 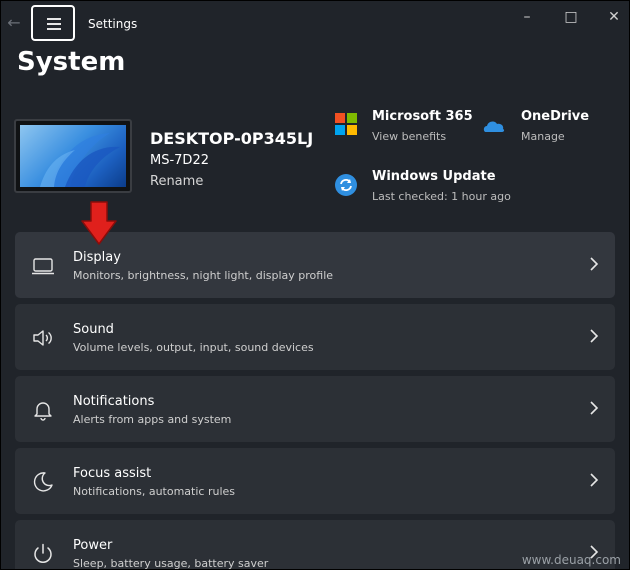 I want to click on quick-link-microsoft-365-subtitle: View benefits, so click(x=409, y=136).